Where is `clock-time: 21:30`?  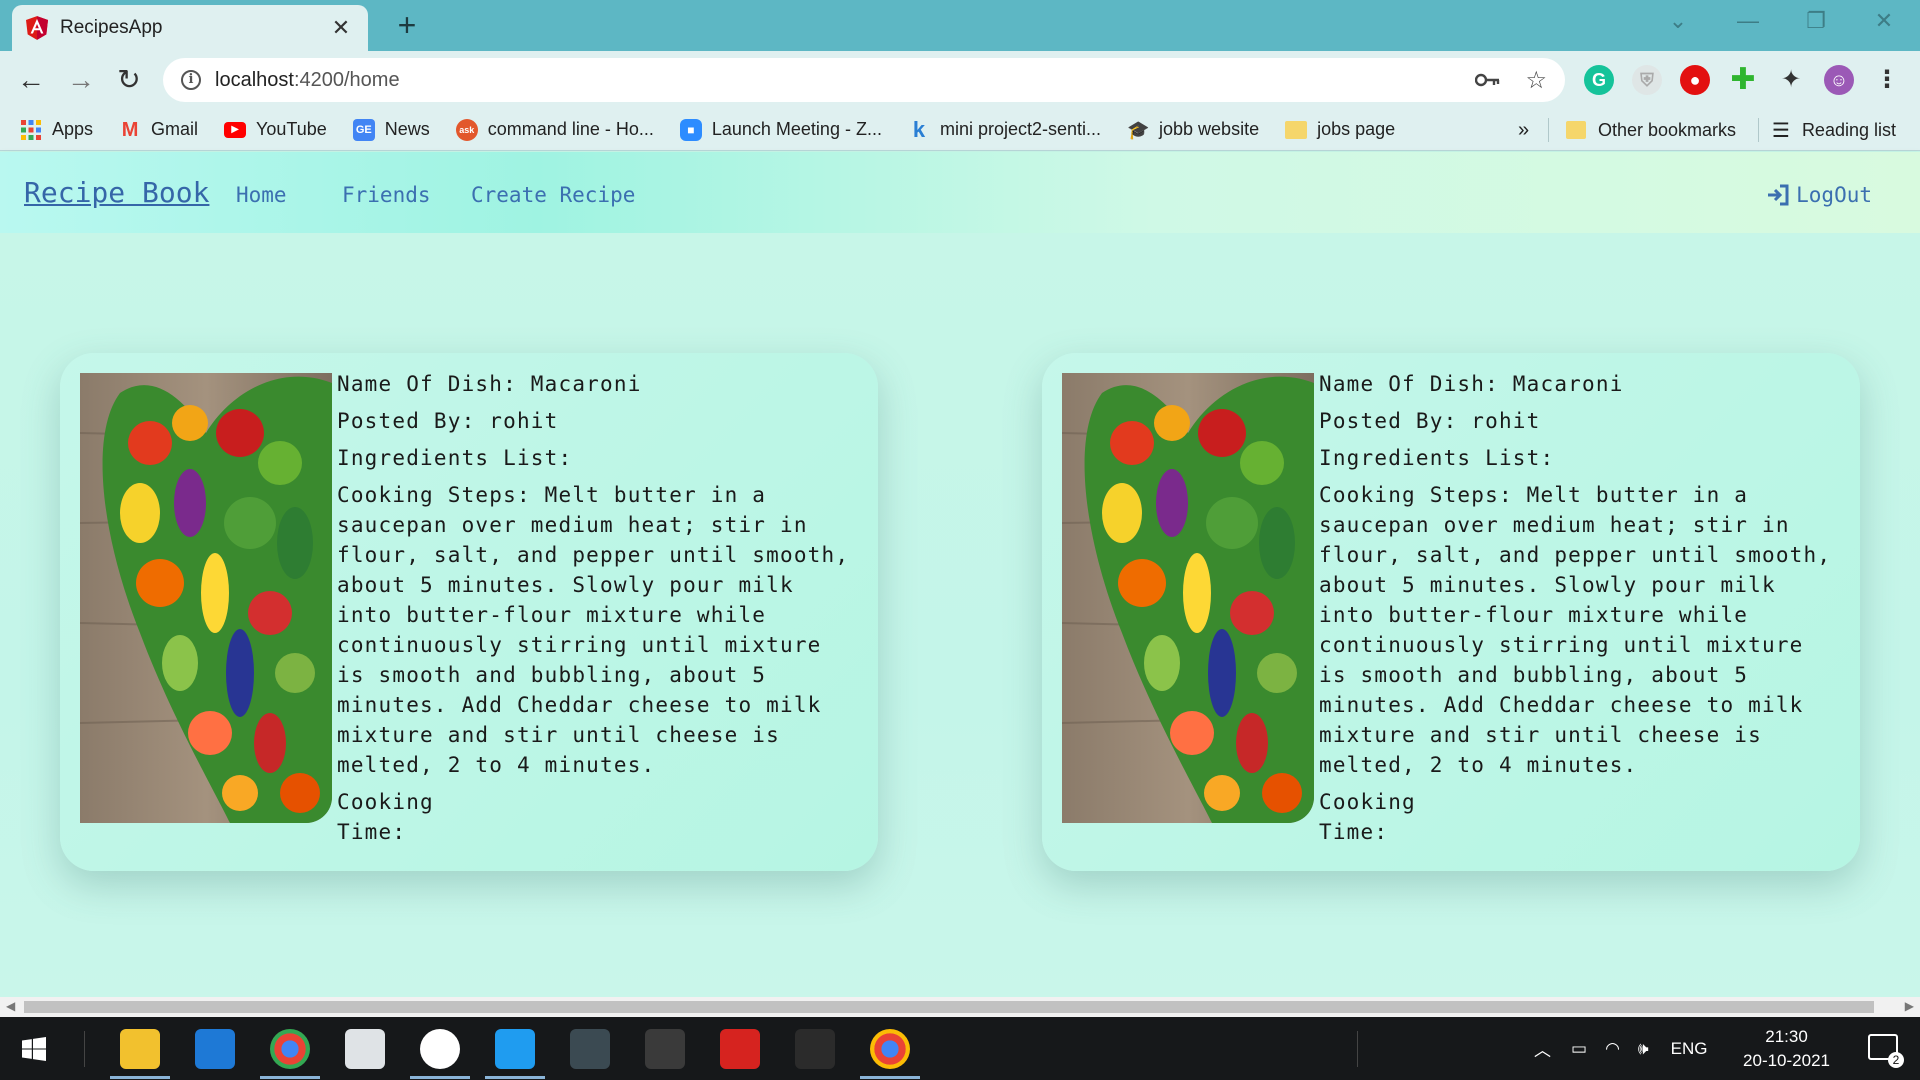
clock-time: 21:30 is located at coordinates (1786, 1036).